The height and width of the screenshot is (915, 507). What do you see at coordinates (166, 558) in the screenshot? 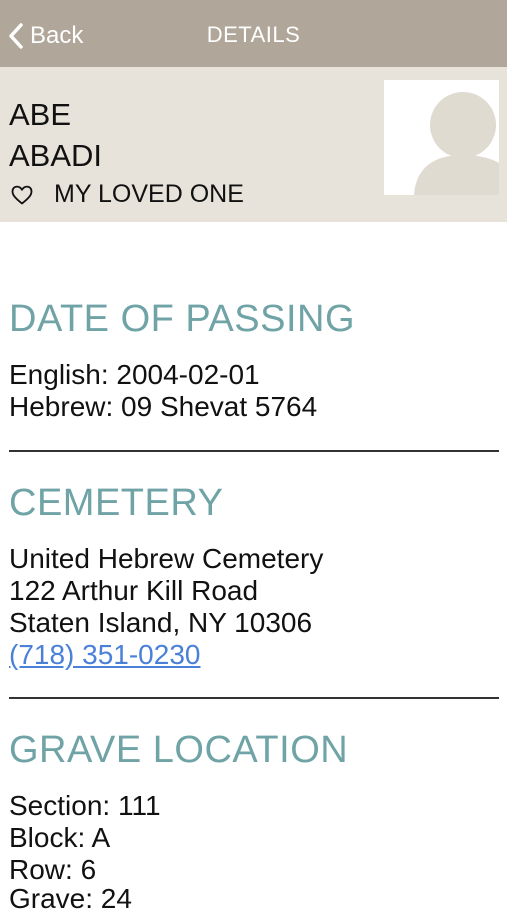
I see `cemetery-name: United Hebrew Cemetery` at bounding box center [166, 558].